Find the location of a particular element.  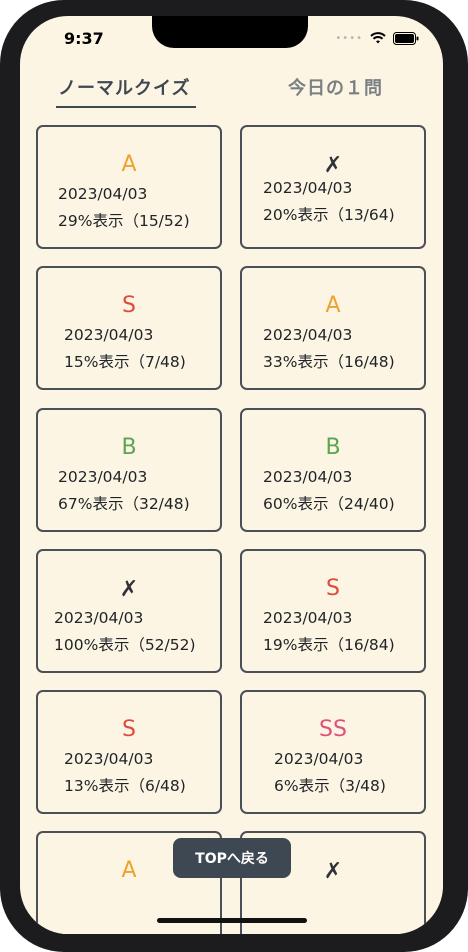

result-card: S 2023/04/03 19%表示（16/84) is located at coordinates (333, 611).